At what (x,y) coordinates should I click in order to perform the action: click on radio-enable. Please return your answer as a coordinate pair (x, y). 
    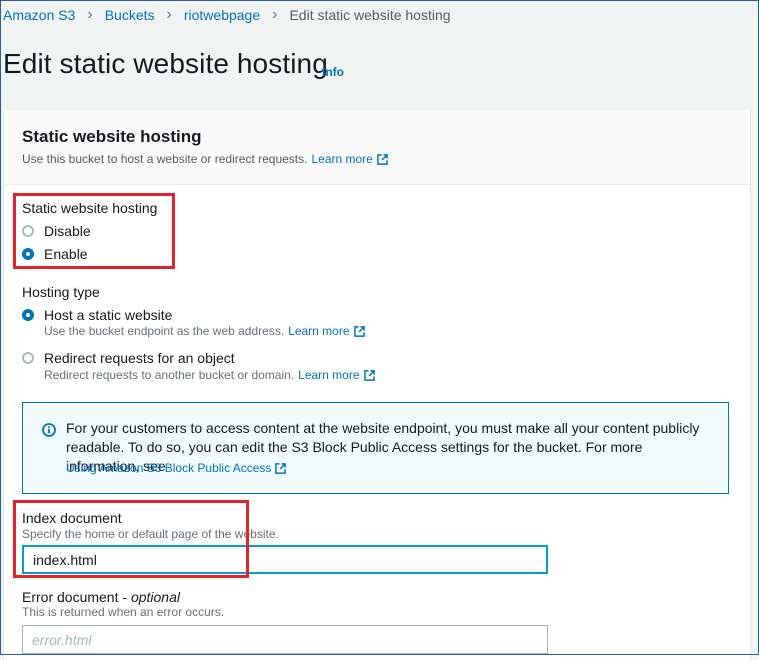
    Looking at the image, I should click on (28, 254).